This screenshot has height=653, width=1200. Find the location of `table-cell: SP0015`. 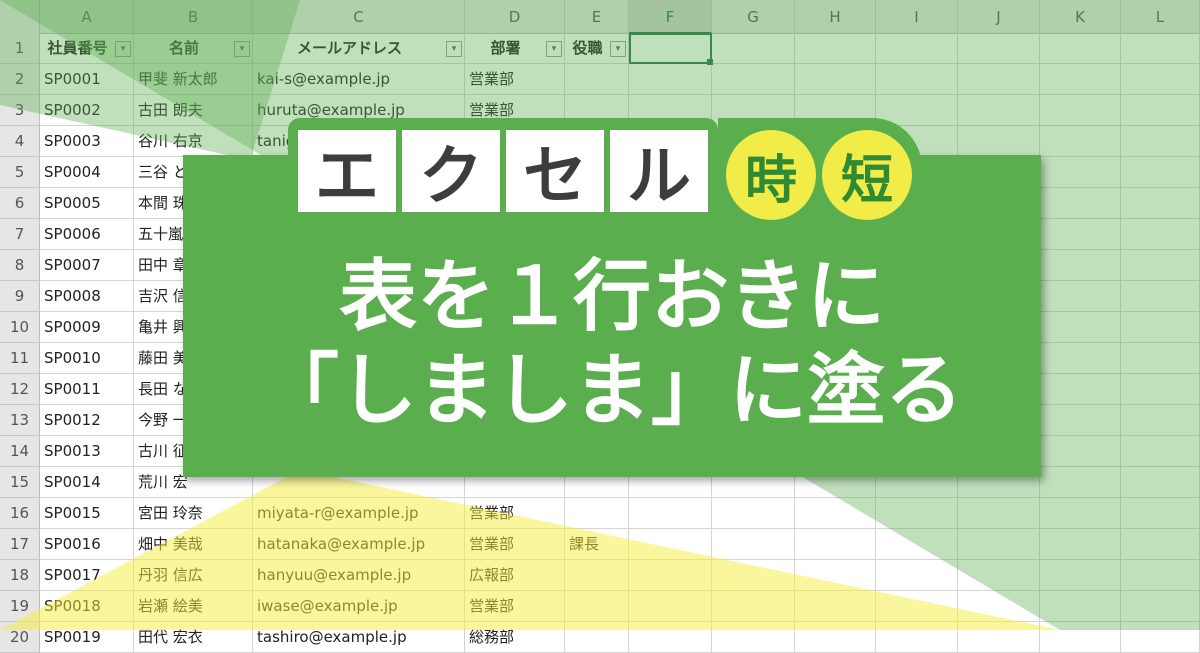

table-cell: SP0015 is located at coordinates (87, 513).